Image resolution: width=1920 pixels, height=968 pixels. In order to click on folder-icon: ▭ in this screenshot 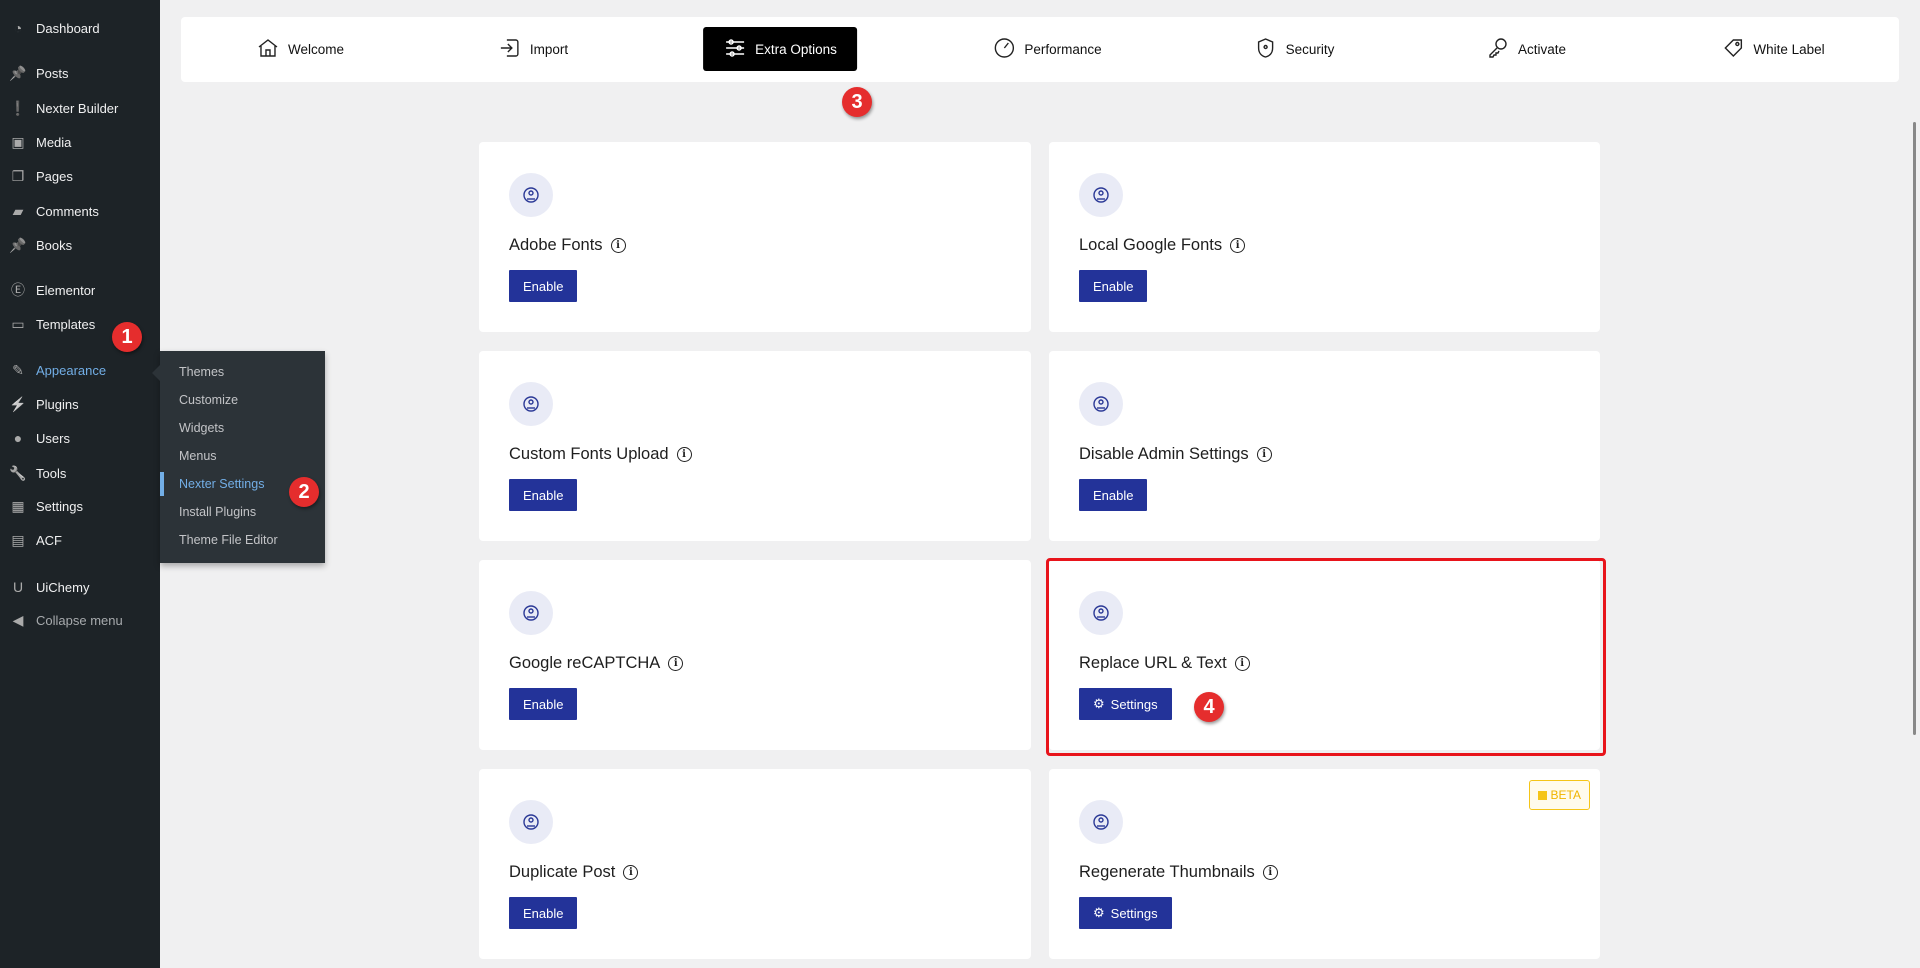, I will do `click(18, 323)`.